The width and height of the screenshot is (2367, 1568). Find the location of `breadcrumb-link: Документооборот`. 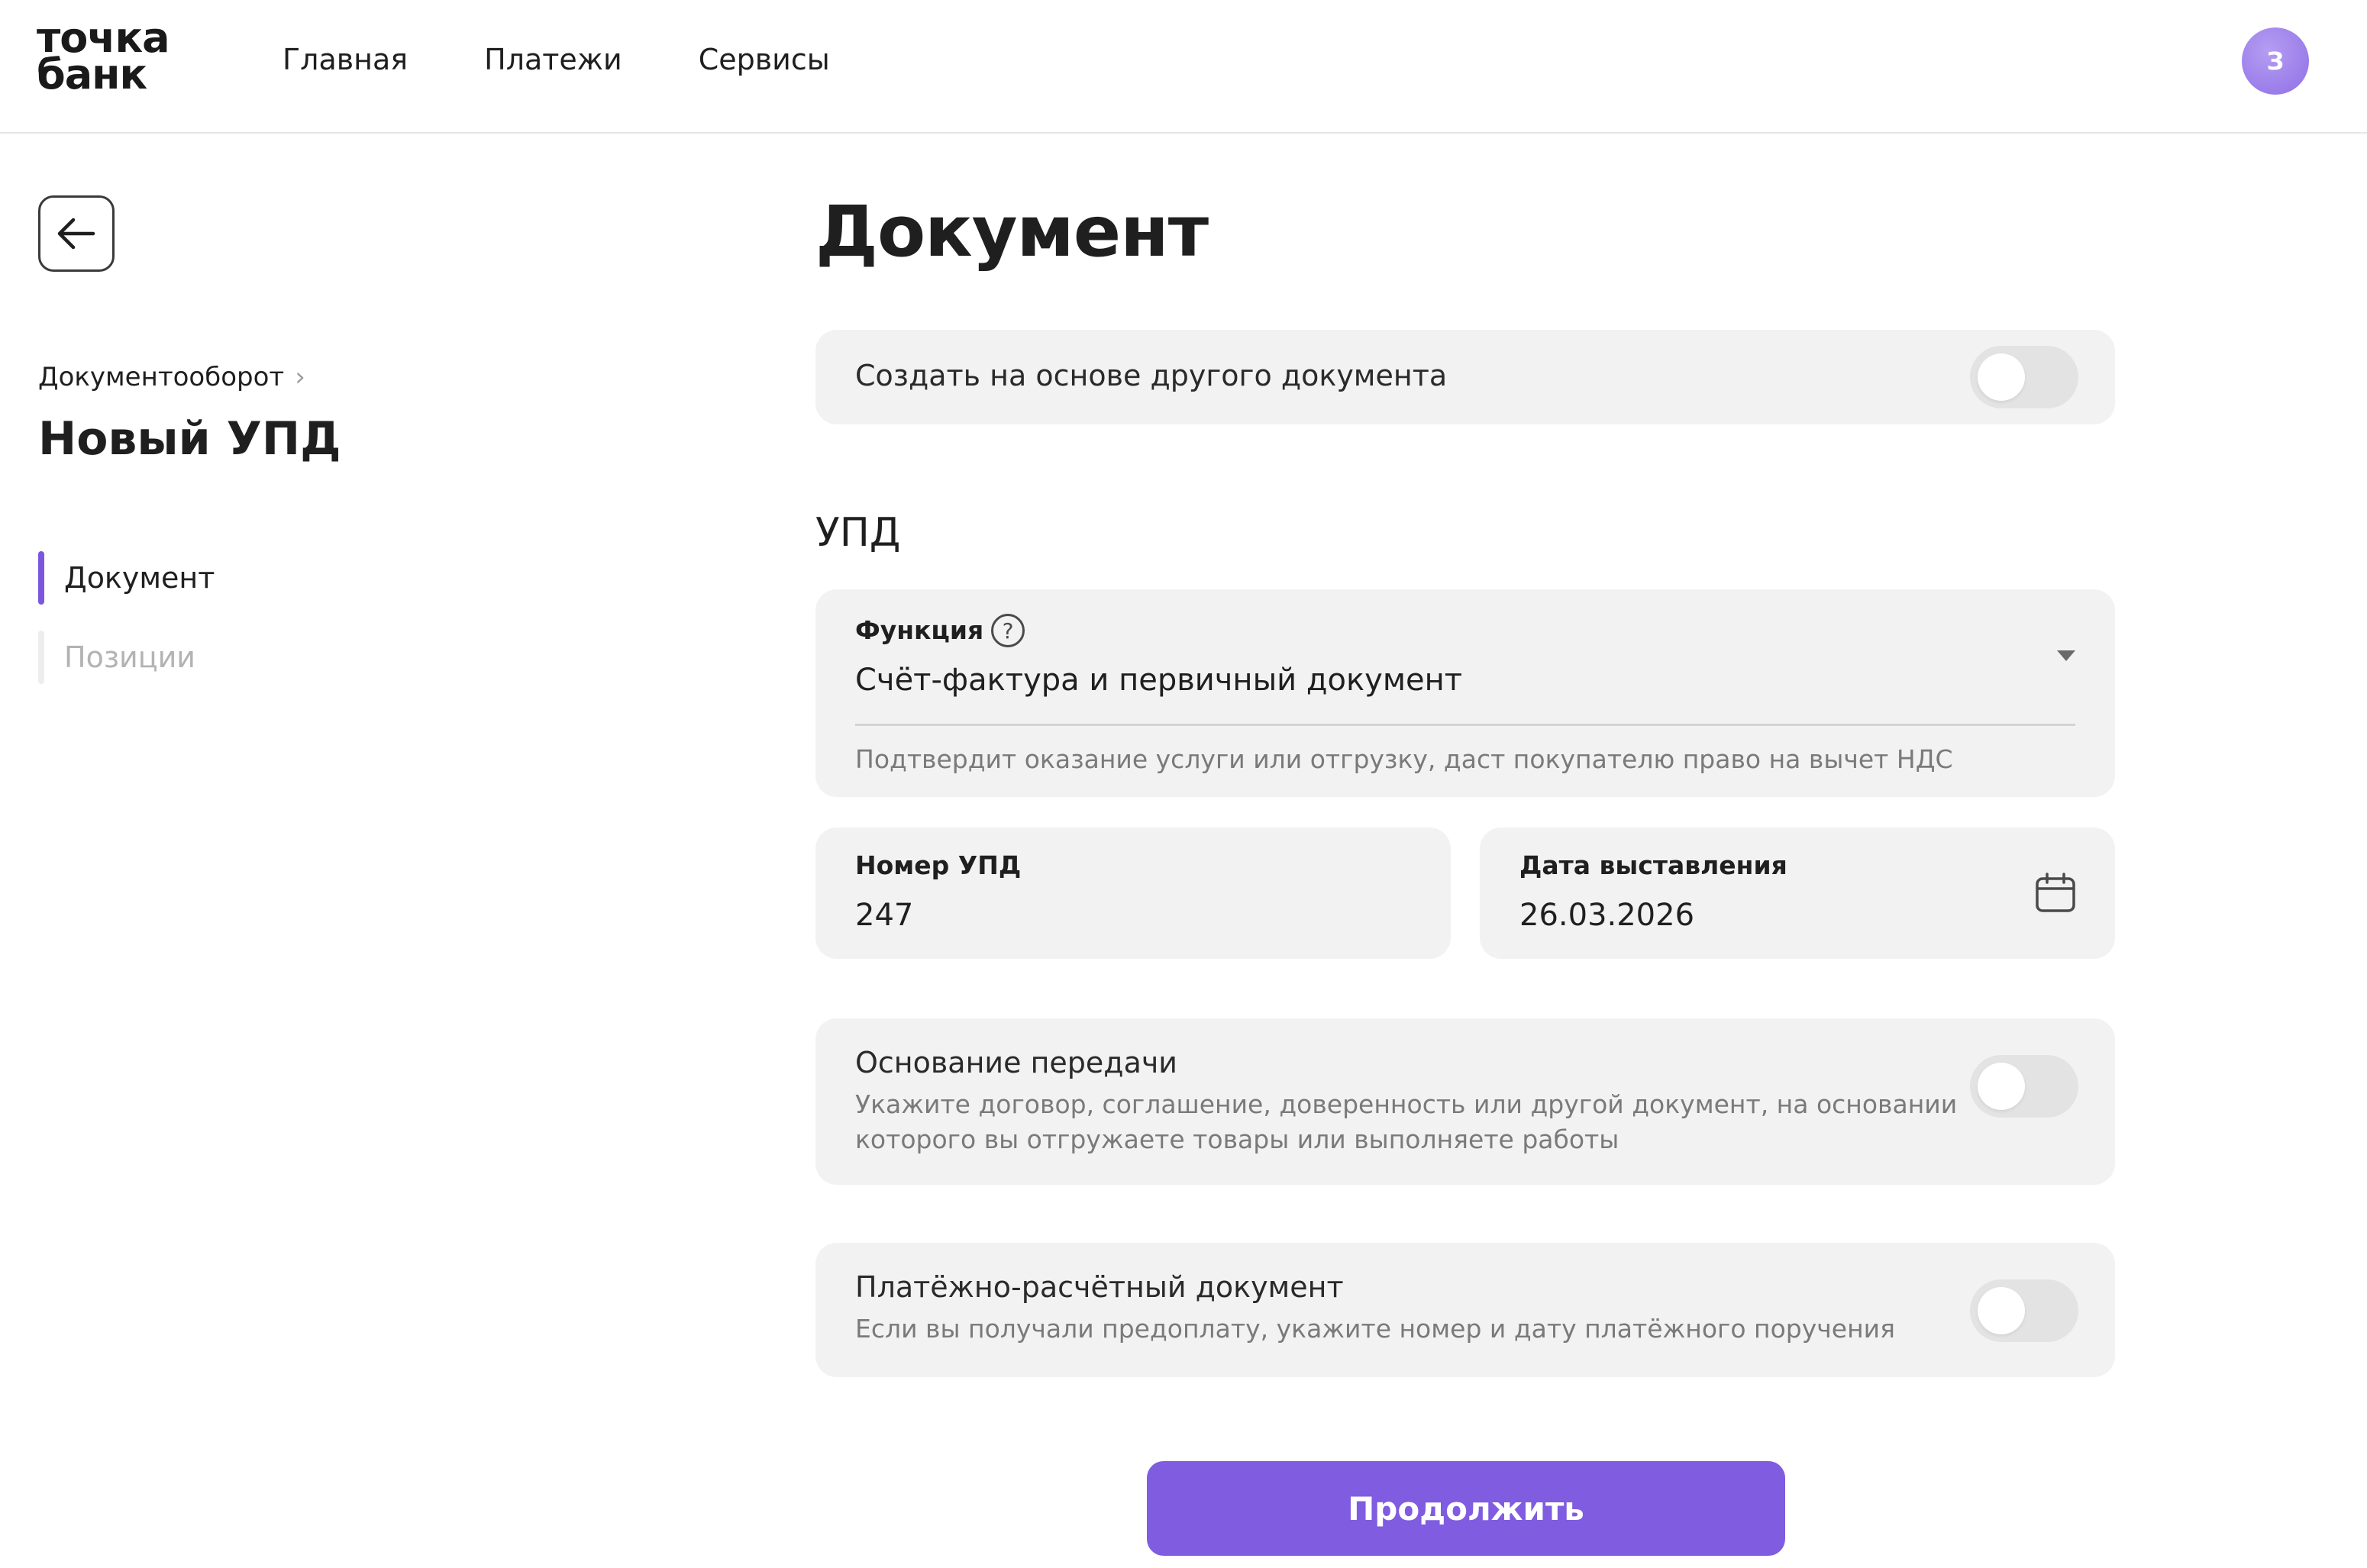

breadcrumb-link: Документооборот is located at coordinates (161, 377).